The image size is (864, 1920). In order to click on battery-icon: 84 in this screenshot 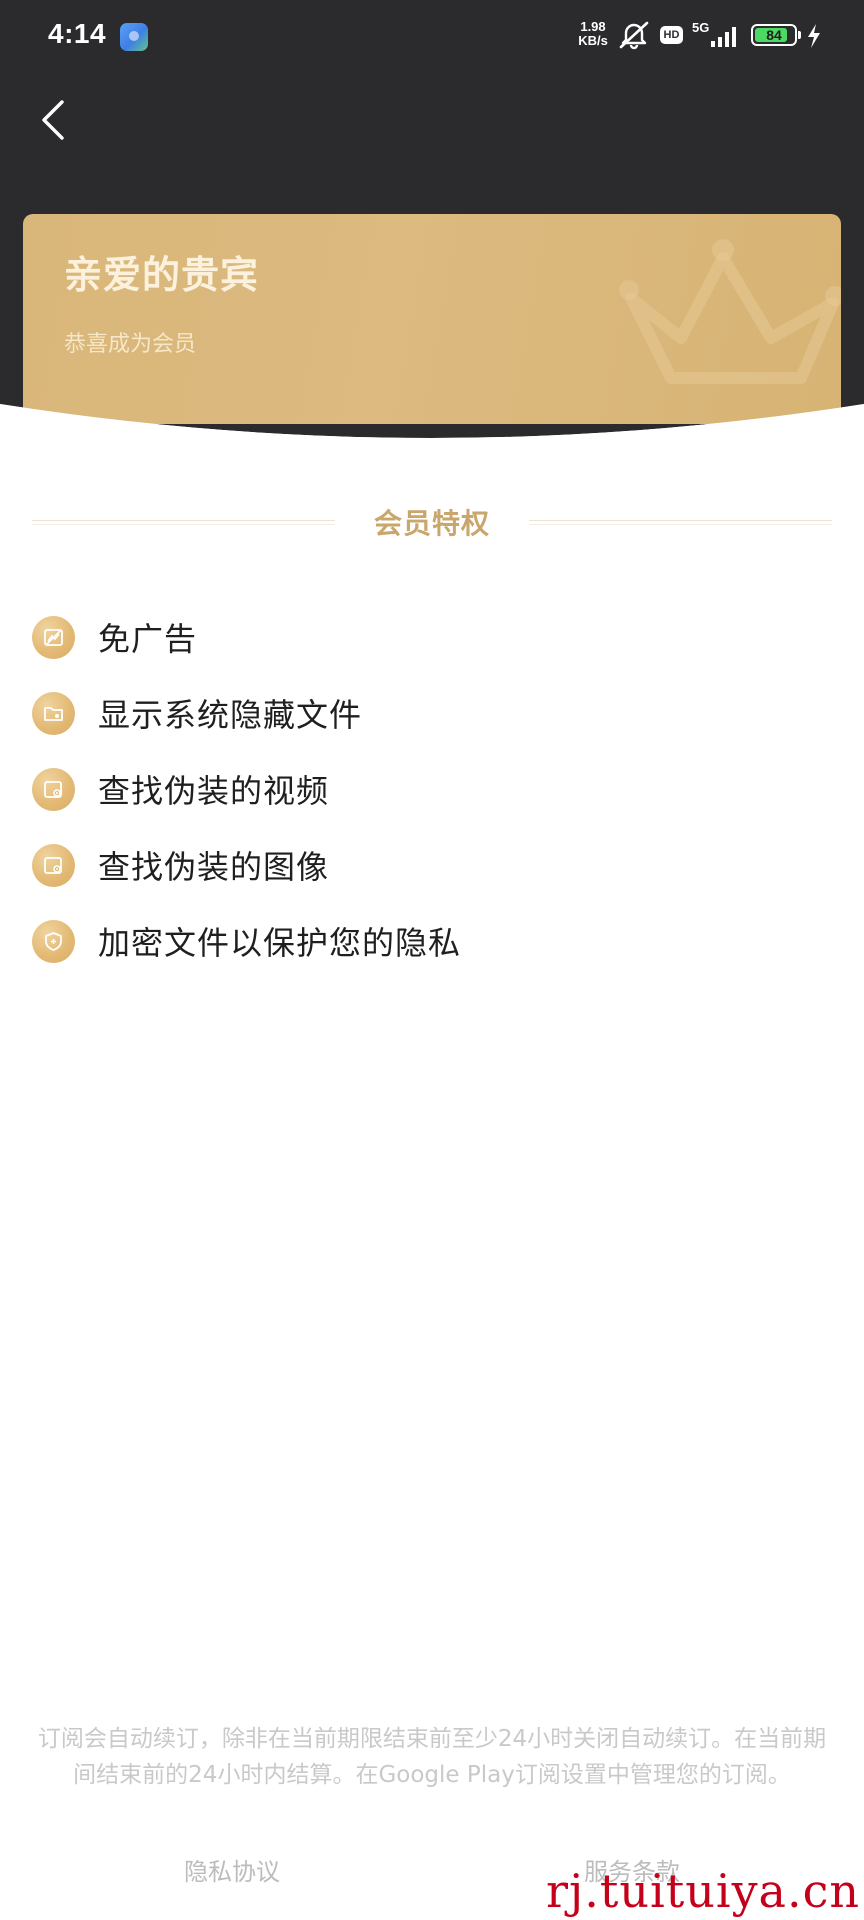, I will do `click(774, 35)`.